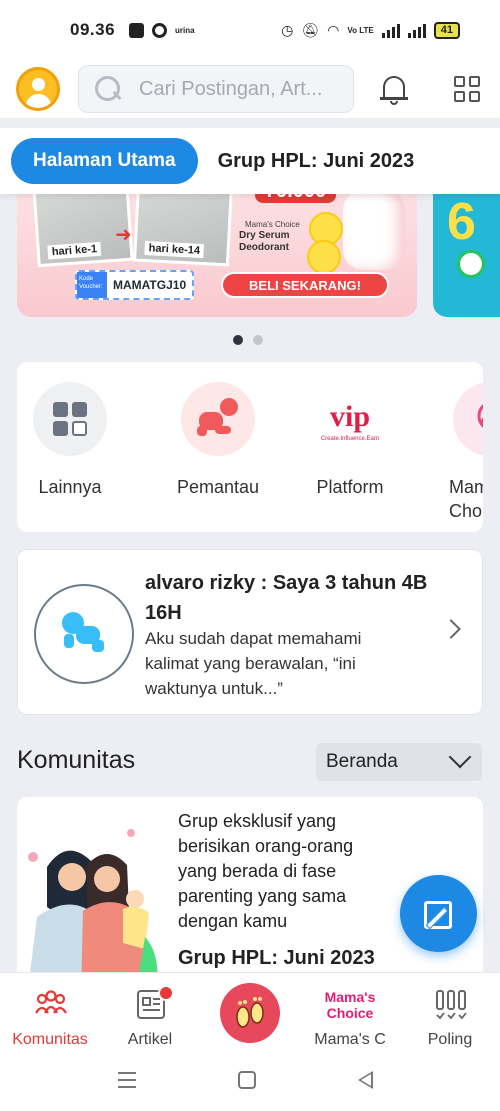  What do you see at coordinates (70, 419) in the screenshot?
I see `grid-icon` at bounding box center [70, 419].